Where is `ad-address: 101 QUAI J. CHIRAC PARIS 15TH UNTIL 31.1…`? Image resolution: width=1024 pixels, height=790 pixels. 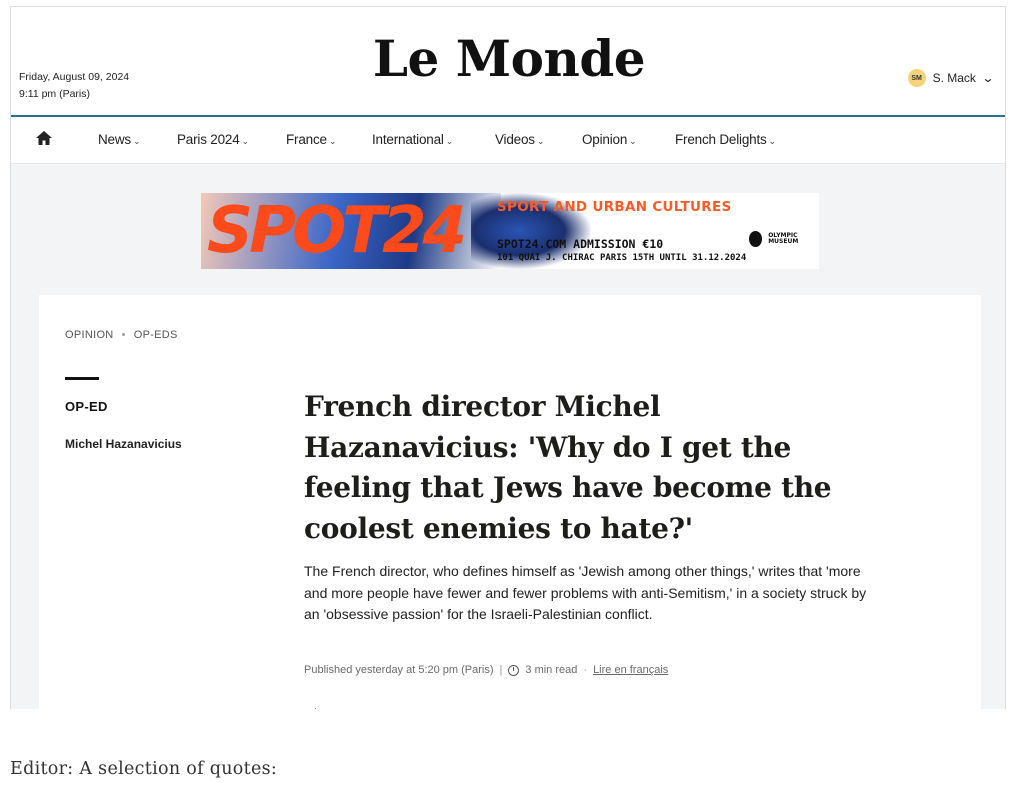 ad-address: 101 QUAI J. CHIRAC PARIS 15TH UNTIL 31.1… is located at coordinates (622, 258).